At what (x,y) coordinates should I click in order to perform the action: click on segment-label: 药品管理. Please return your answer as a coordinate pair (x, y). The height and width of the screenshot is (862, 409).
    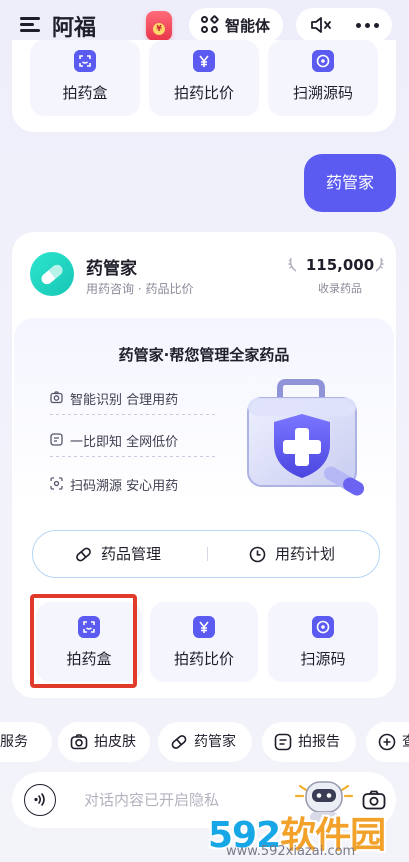
    Looking at the image, I should click on (131, 554).